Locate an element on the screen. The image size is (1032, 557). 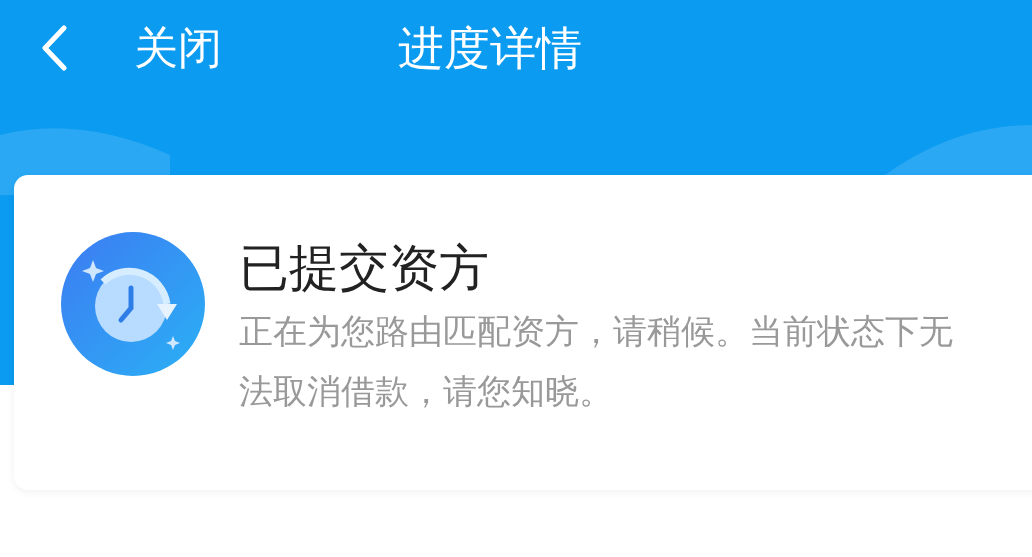
close-button: 关闭 is located at coordinates (178, 47).